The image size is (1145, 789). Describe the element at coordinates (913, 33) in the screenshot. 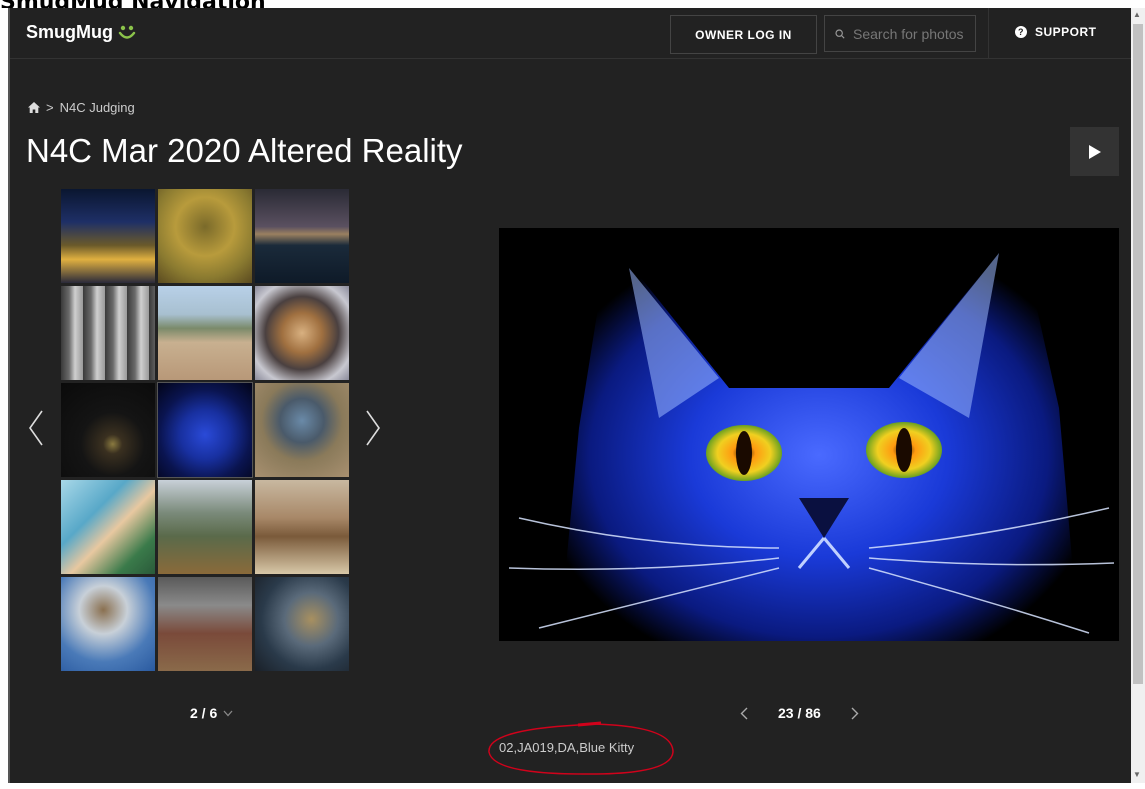

I see `search-input` at that location.